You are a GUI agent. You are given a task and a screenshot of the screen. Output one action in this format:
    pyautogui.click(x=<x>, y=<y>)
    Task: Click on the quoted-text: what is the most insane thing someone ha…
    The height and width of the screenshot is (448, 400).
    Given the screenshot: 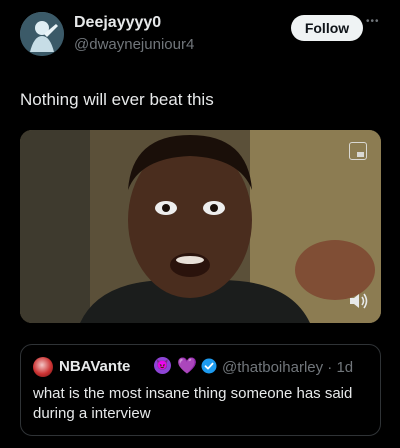 What is the action you would take?
    pyautogui.click(x=193, y=403)
    